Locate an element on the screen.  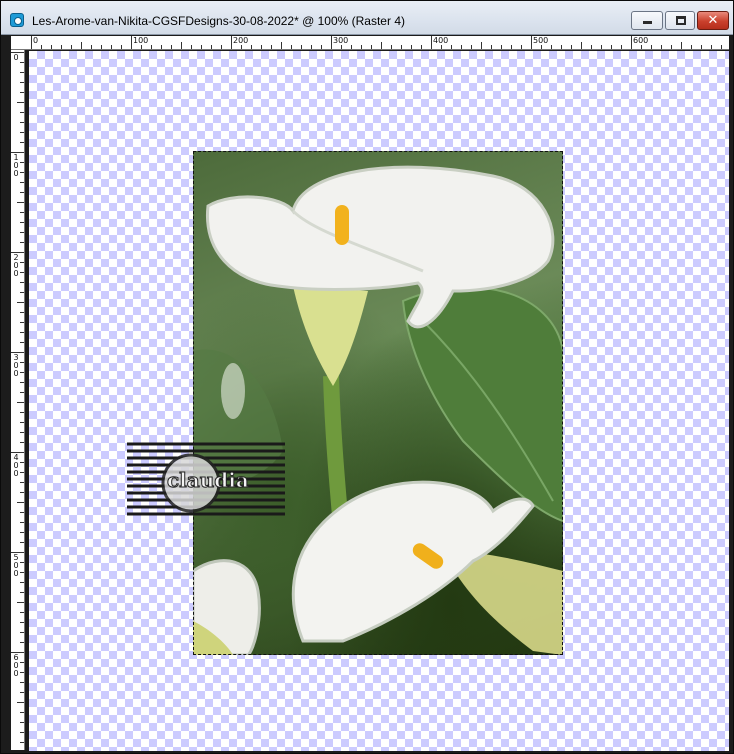
flower-throat is located at coordinates (330, 336).